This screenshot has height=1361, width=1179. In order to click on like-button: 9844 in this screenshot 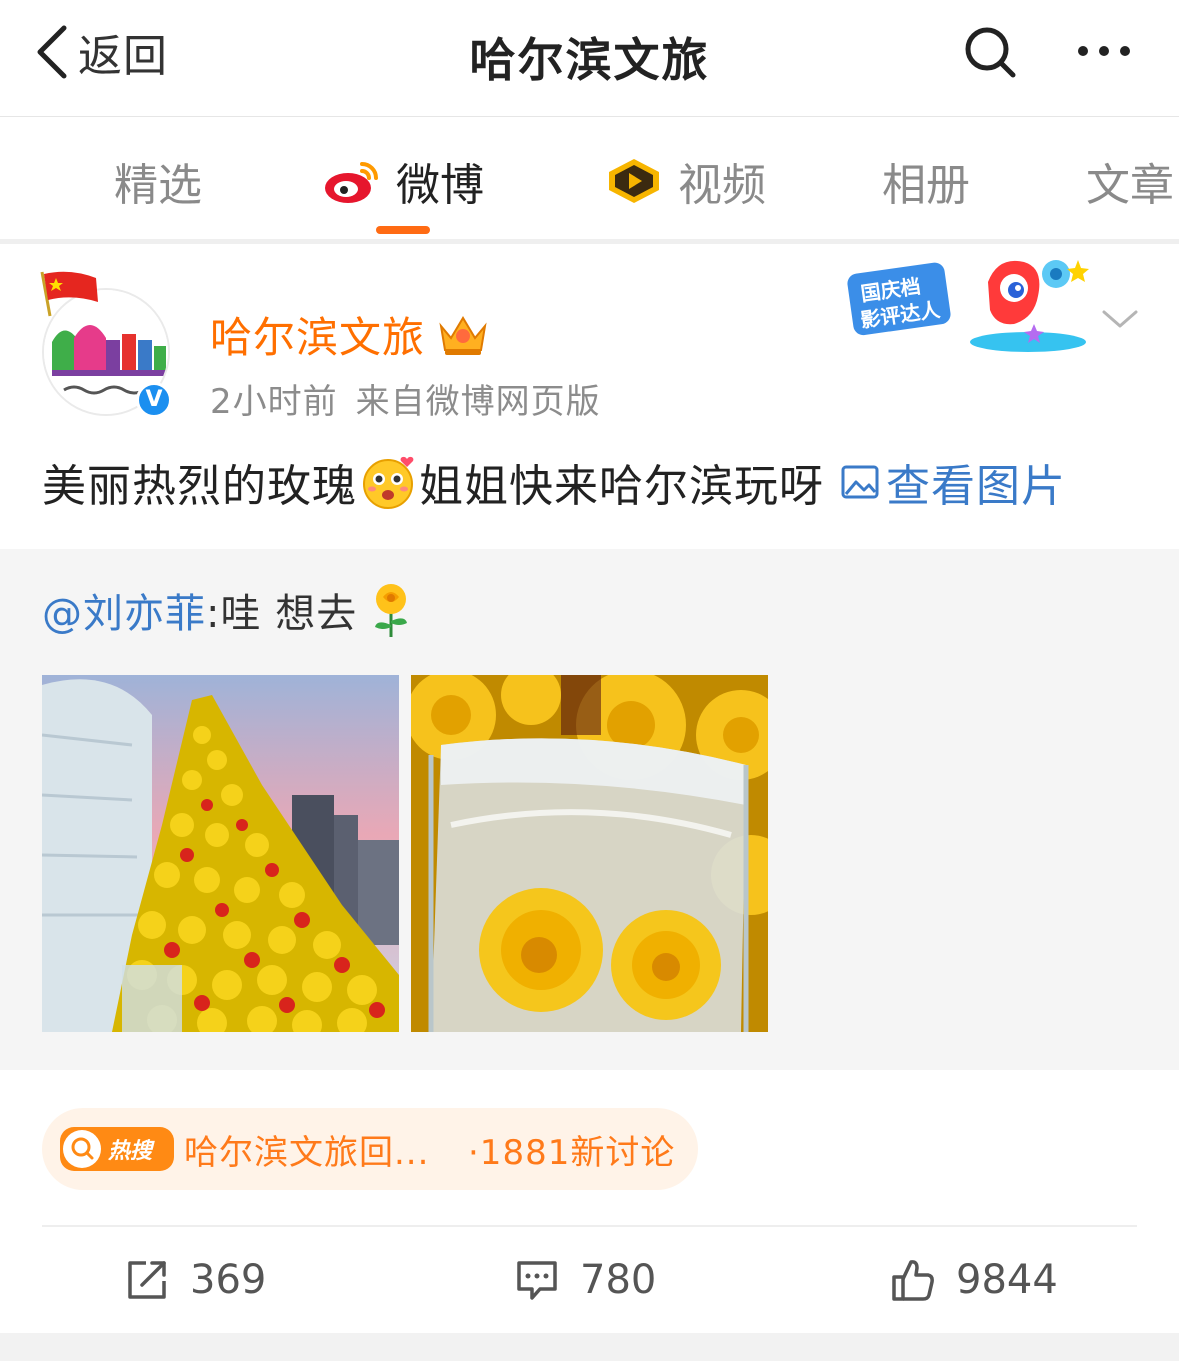, I will do `click(974, 1280)`.